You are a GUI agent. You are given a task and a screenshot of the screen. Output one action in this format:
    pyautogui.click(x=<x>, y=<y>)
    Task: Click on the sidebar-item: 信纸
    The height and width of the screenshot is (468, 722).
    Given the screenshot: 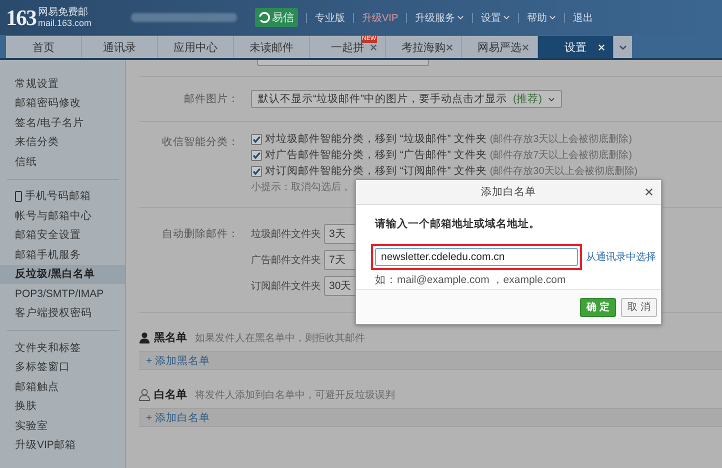 What is the action you would take?
    pyautogui.click(x=62, y=162)
    